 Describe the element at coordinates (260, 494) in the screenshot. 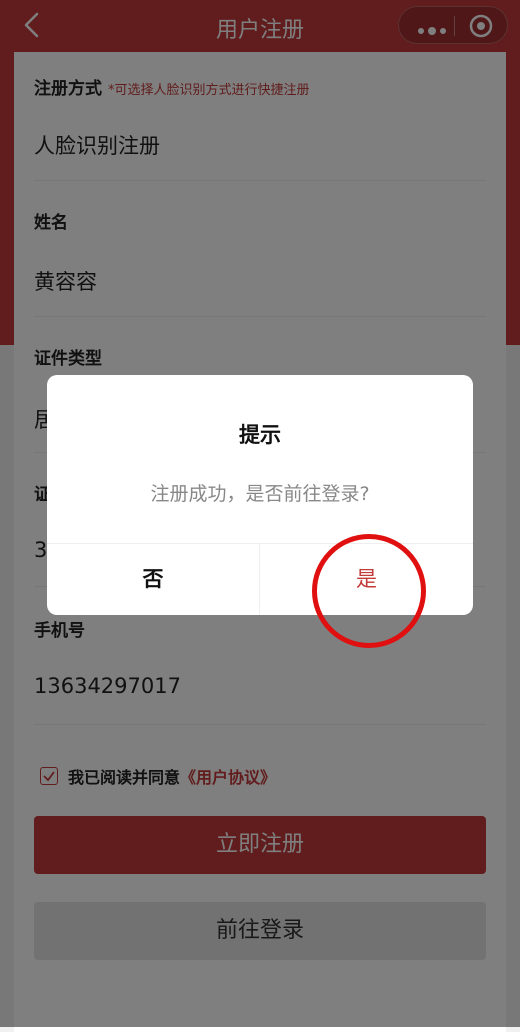

I see `dialog-message: 注册成功，是否前往登录?` at that location.